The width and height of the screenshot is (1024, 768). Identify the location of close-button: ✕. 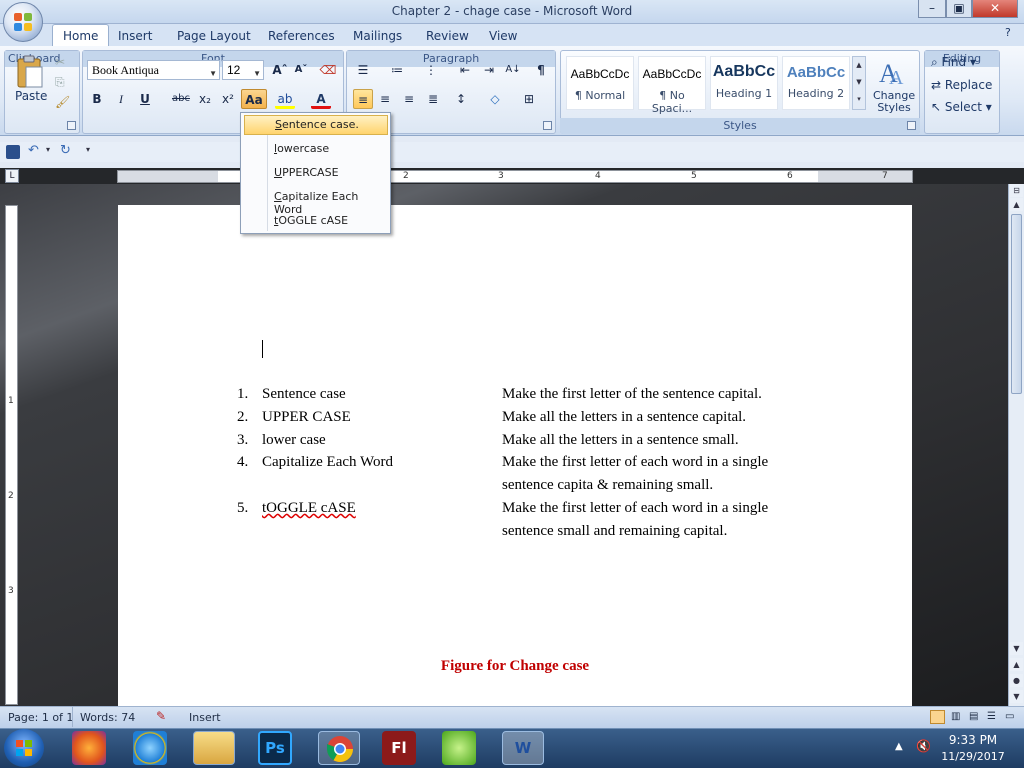
(995, 9).